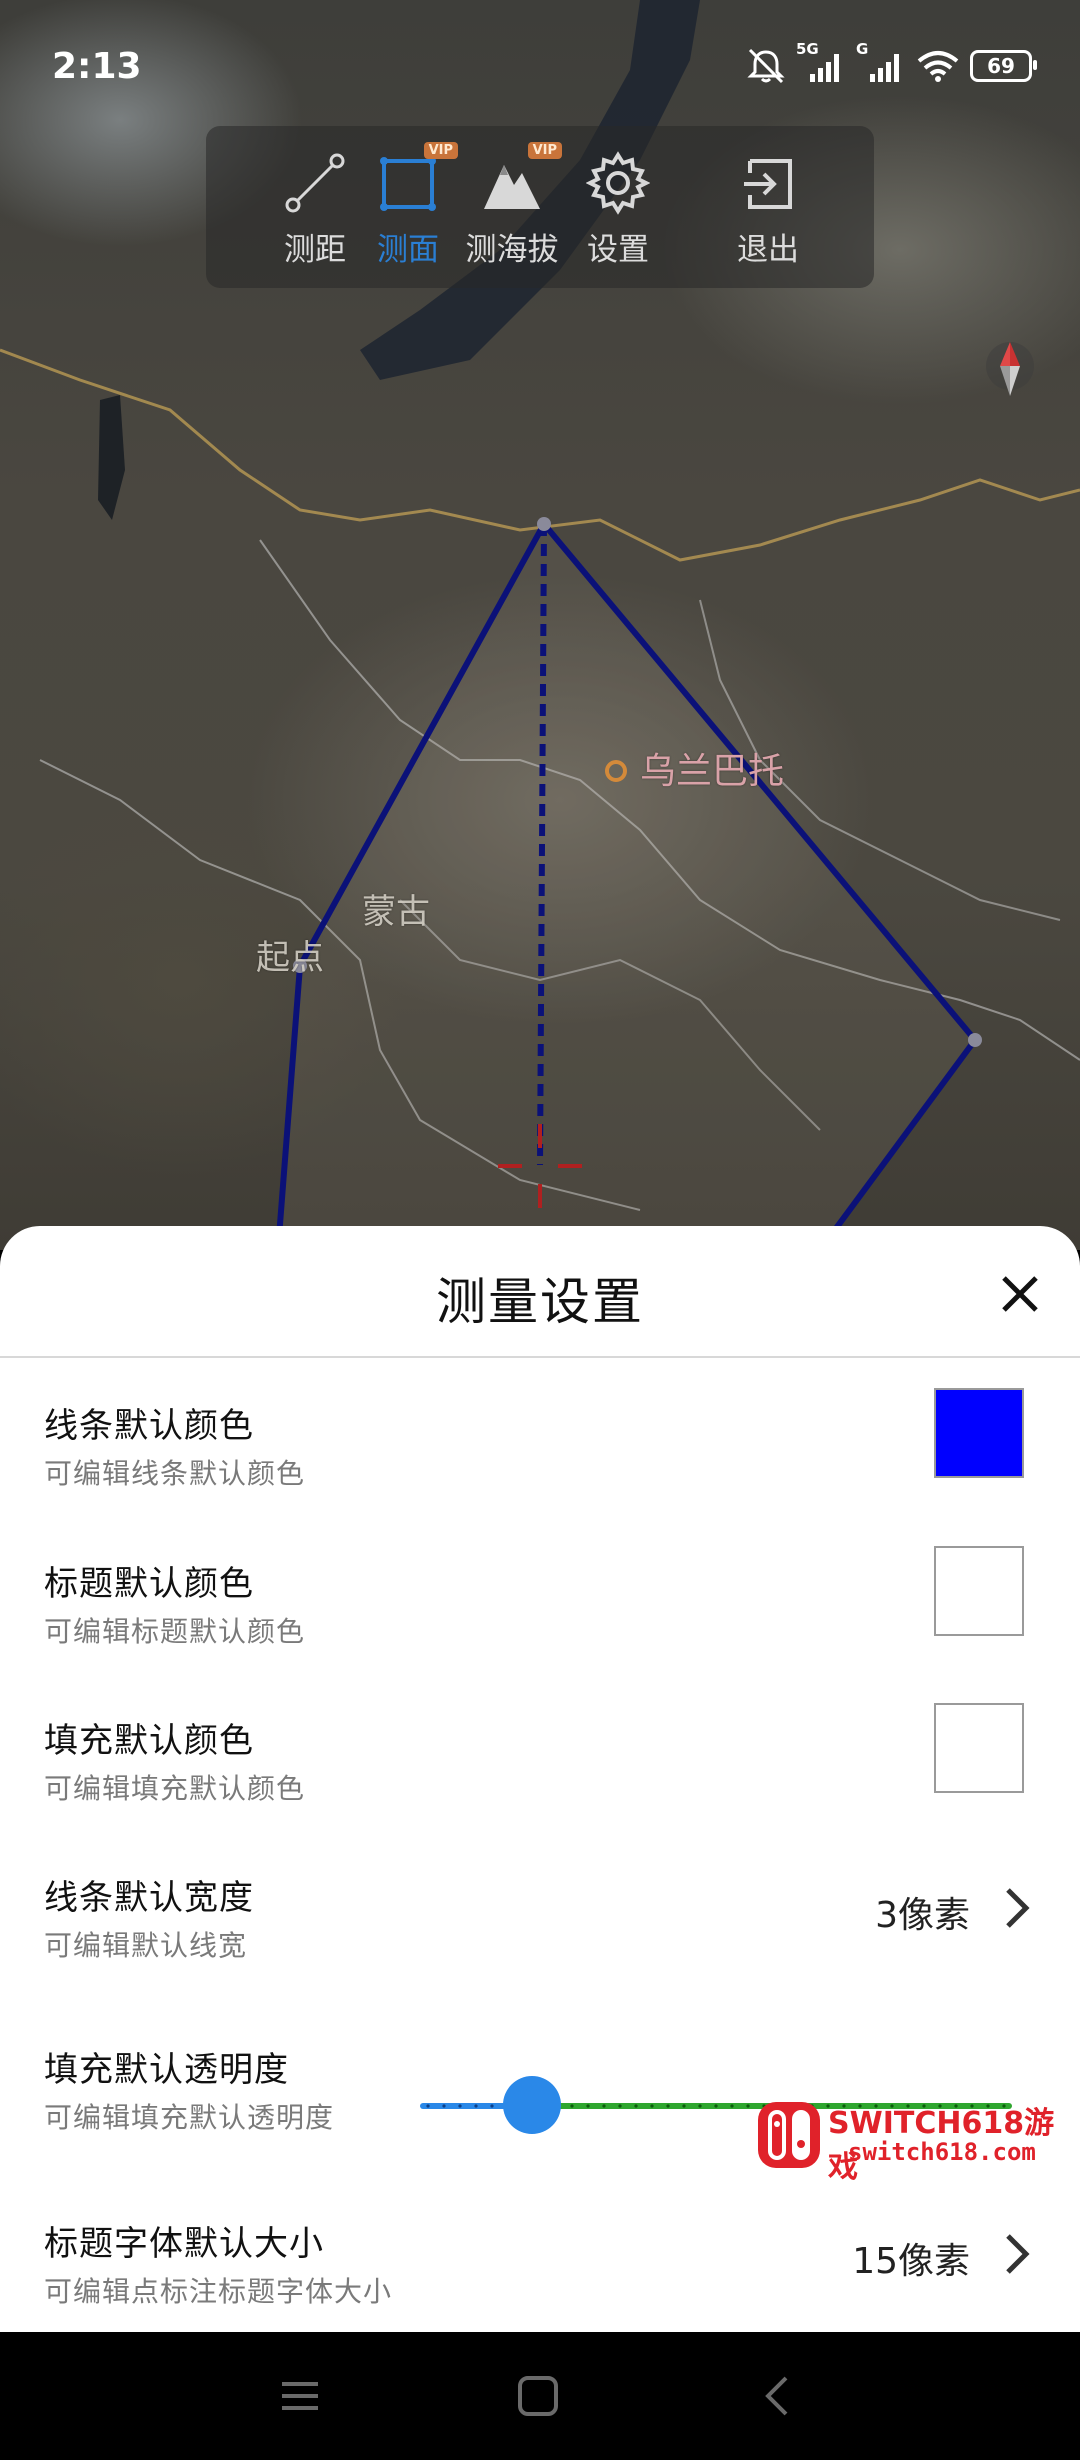  Describe the element at coordinates (789, 2135) in the screenshot. I see `switch-logo` at that location.